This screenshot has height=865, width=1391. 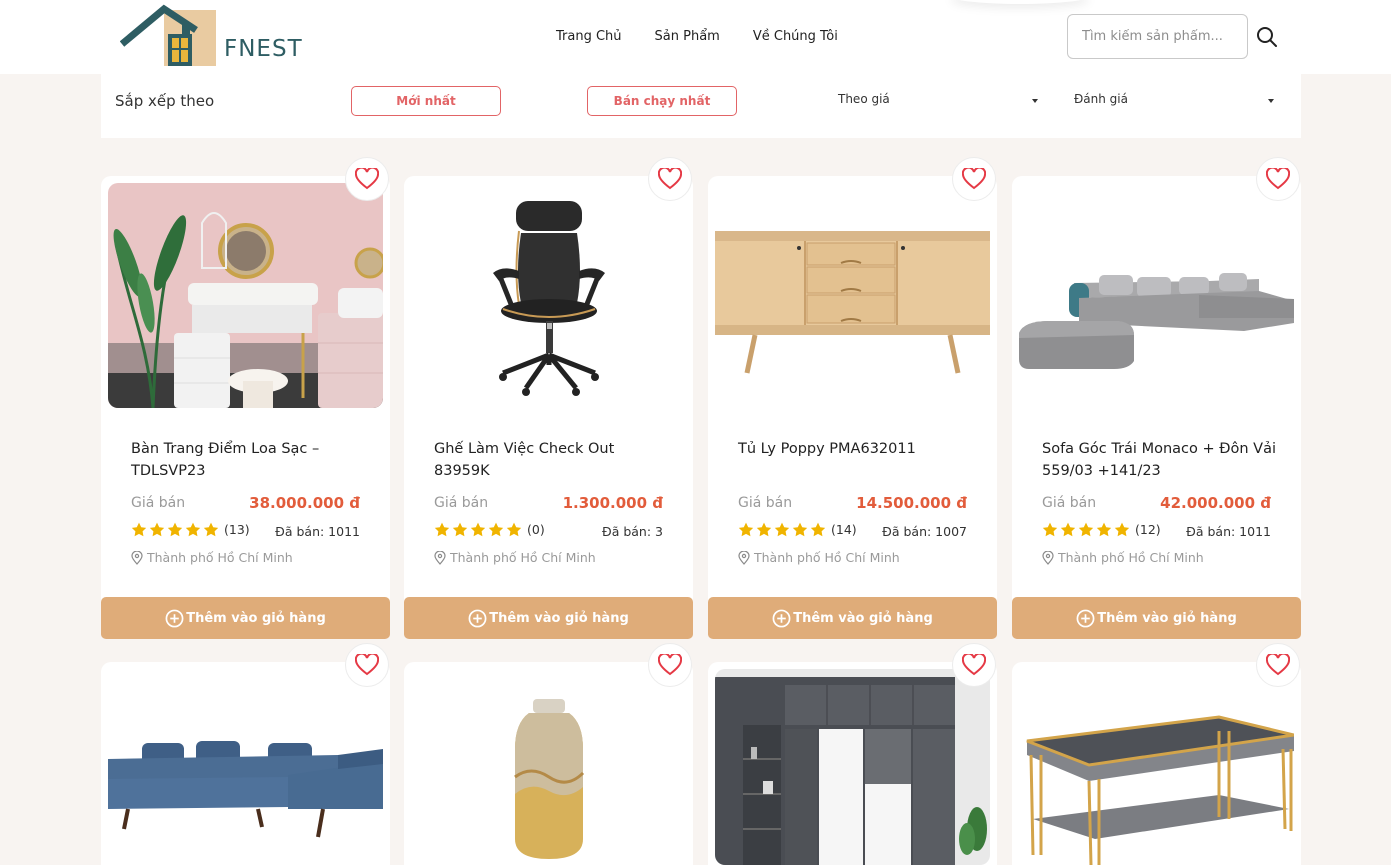 I want to click on sort-price-select: Theo giá, so click(x=938, y=102).